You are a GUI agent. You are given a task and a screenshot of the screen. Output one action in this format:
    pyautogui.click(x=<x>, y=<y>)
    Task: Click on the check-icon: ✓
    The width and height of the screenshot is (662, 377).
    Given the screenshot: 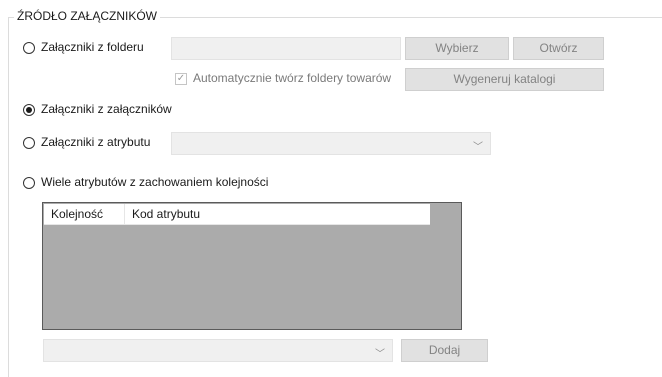 What is the action you would take?
    pyautogui.click(x=181, y=78)
    